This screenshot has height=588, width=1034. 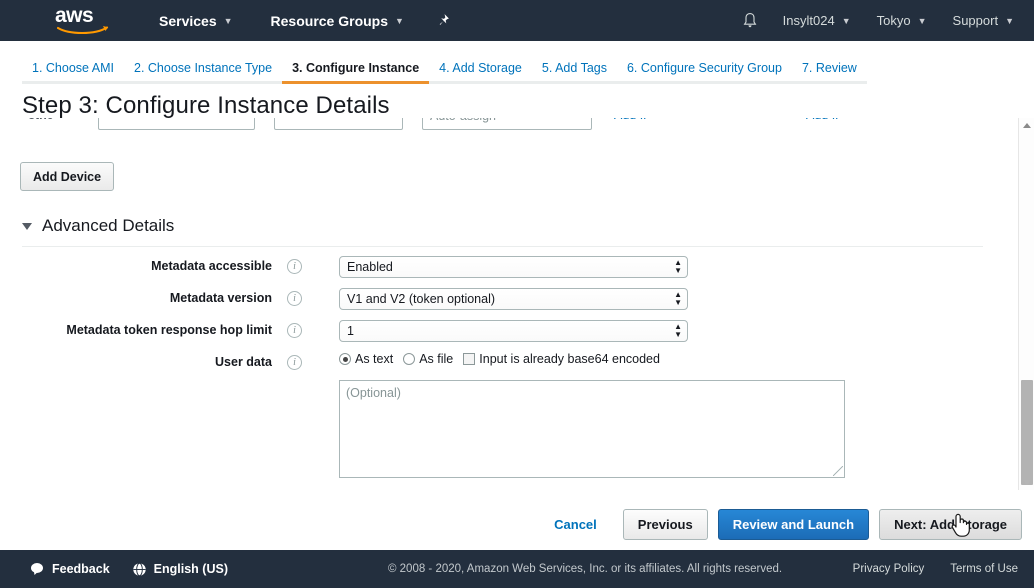 What do you see at coordinates (329, 20) in the screenshot?
I see `nav-resource-groups-label: Resource Groups` at bounding box center [329, 20].